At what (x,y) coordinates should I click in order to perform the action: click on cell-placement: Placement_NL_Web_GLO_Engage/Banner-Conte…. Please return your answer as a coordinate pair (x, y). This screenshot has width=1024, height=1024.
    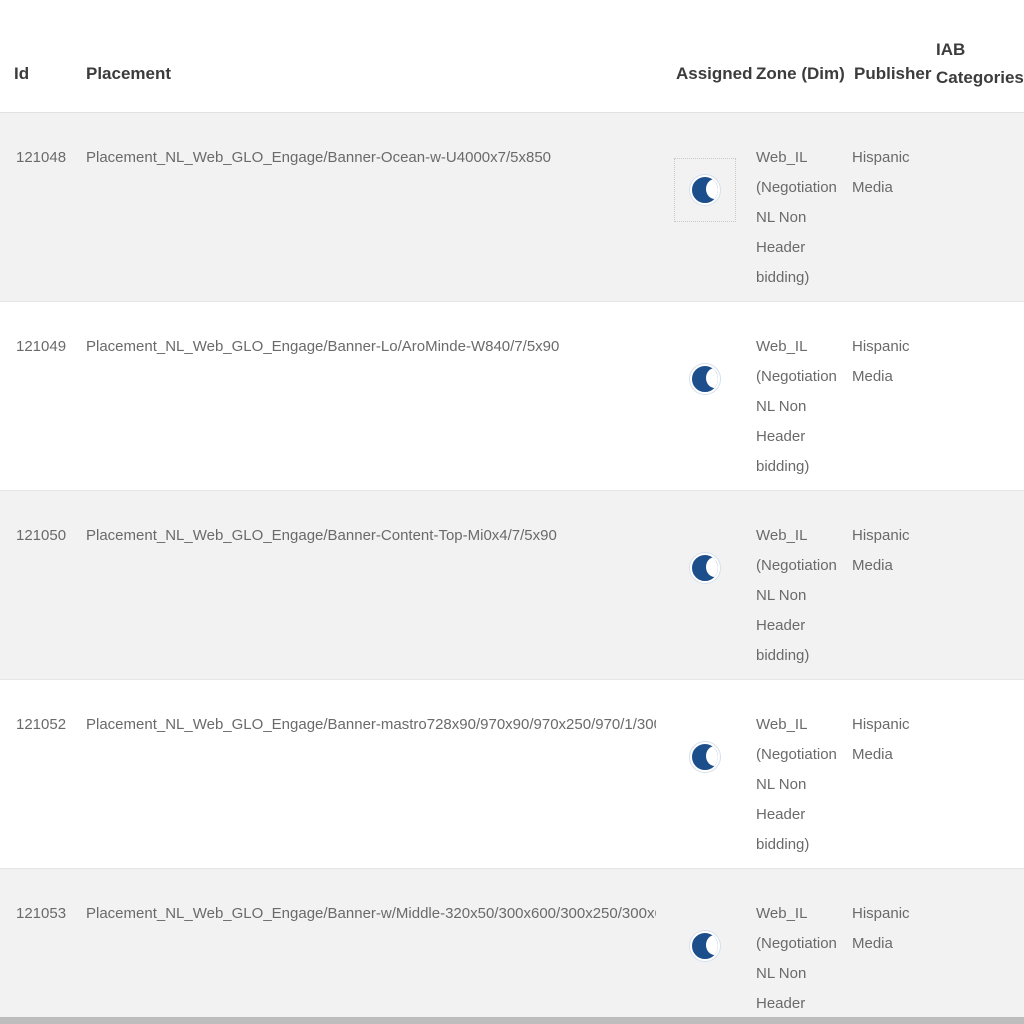
    Looking at the image, I should click on (321, 535).